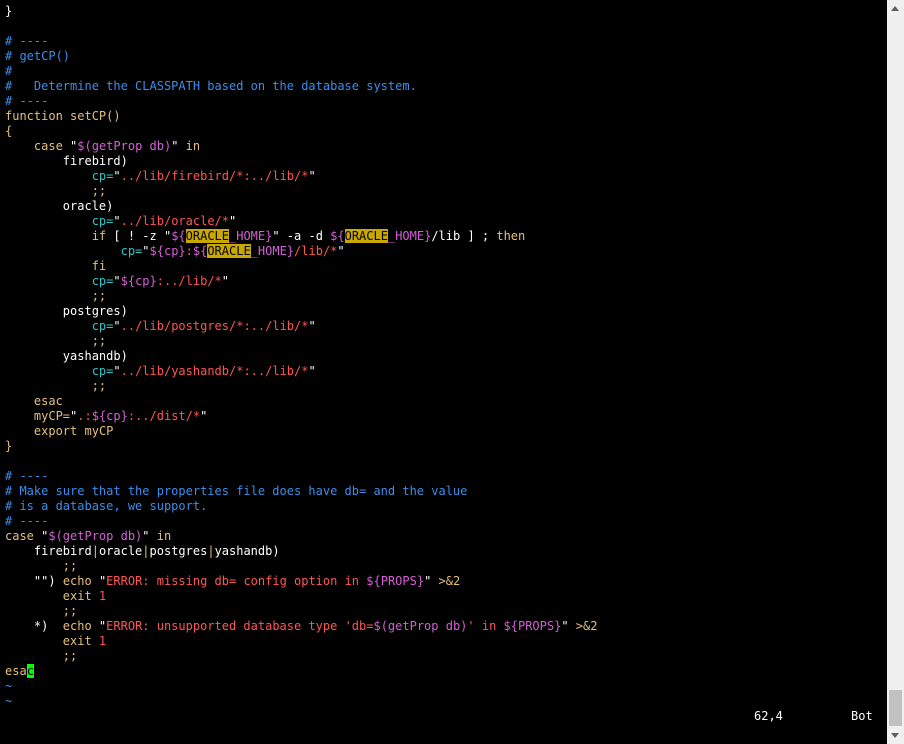 This screenshot has width=904, height=744. Describe the element at coordinates (316, 251) in the screenshot. I see `code-token: /lib/*` at that location.